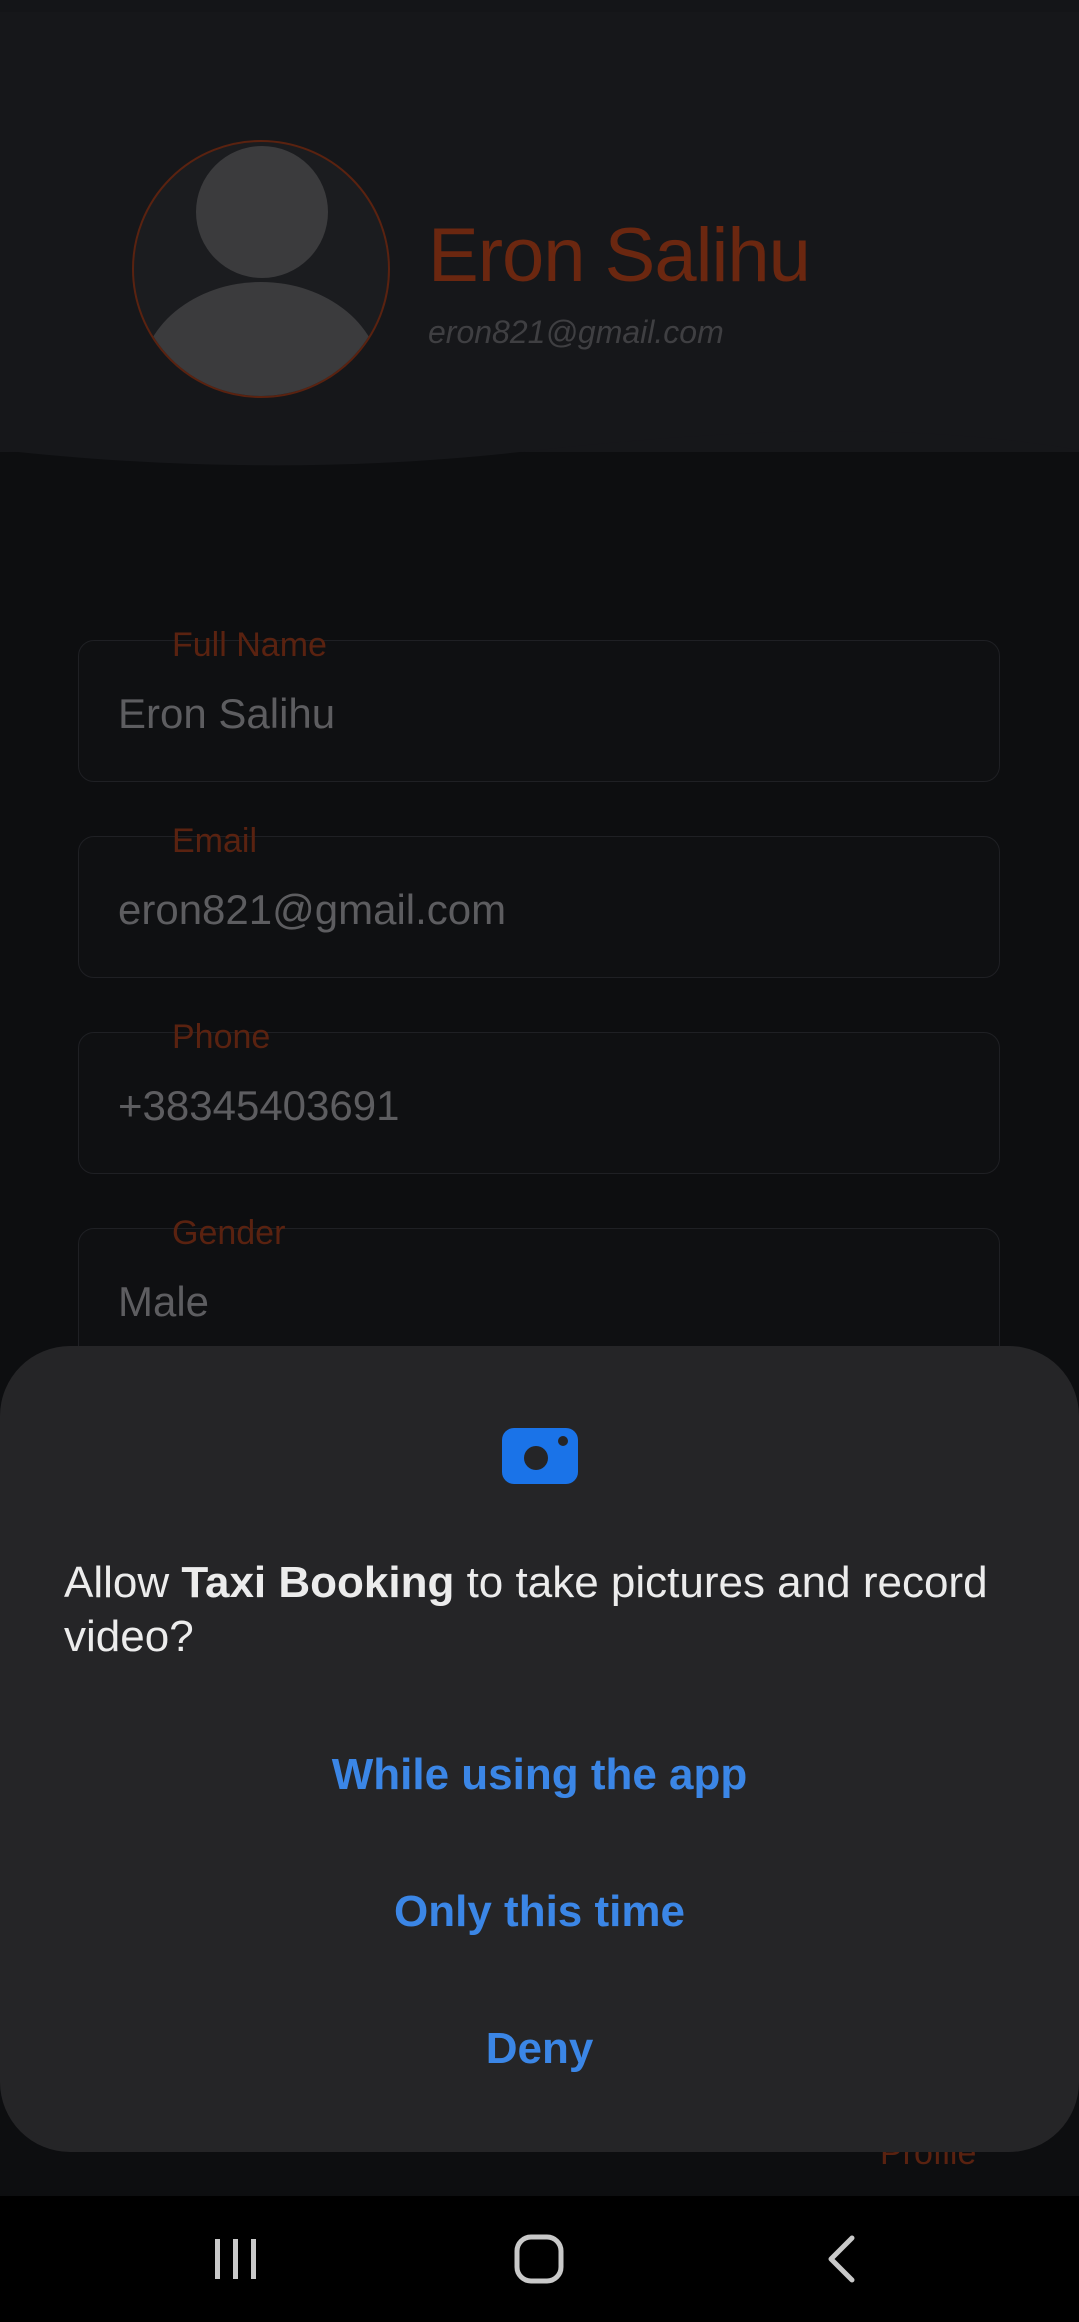 The width and height of the screenshot is (1079, 2322). Describe the element at coordinates (123, 1582) in the screenshot. I see `prompt-prefix: Allow` at that location.